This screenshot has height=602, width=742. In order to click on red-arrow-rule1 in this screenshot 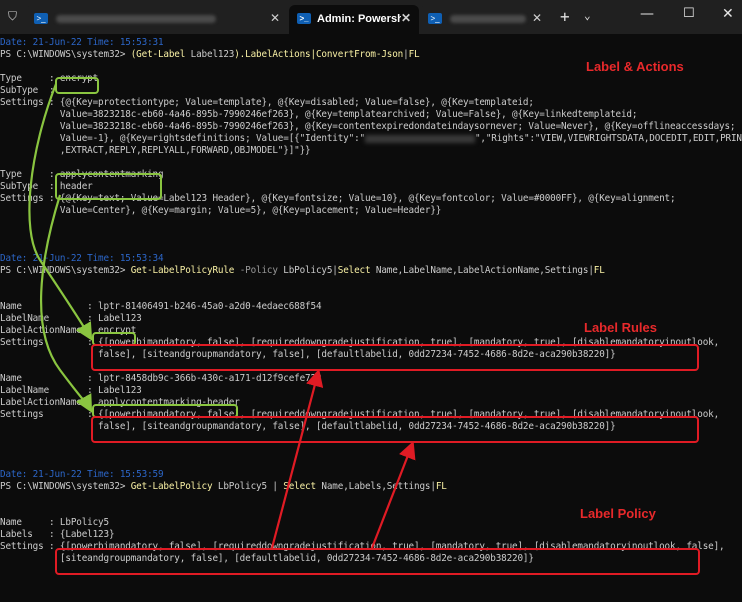, I will do `click(297, 458)`.